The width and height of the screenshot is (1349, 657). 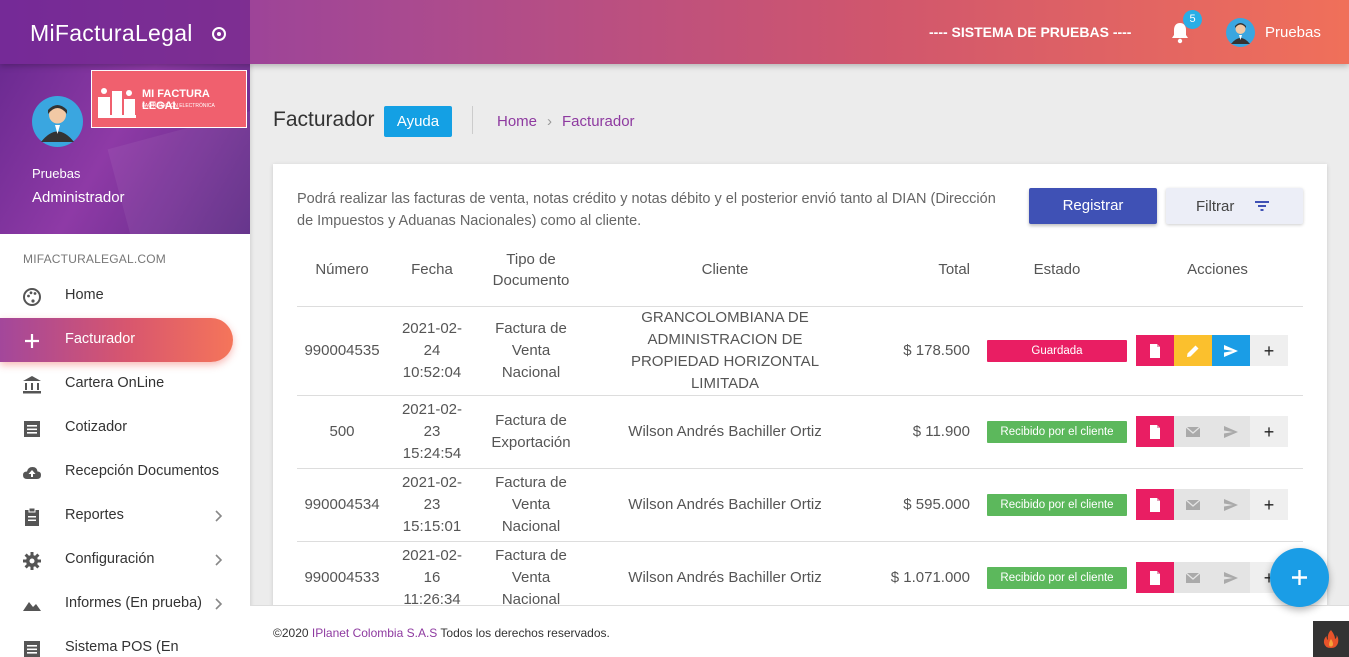 What do you see at coordinates (125, 428) in the screenshot?
I see `sidebar-item-cotizador: Cotizador` at bounding box center [125, 428].